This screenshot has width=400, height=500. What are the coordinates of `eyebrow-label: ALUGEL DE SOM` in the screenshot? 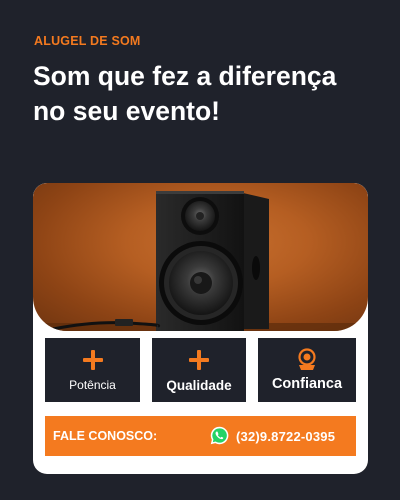 It's located at (87, 41).